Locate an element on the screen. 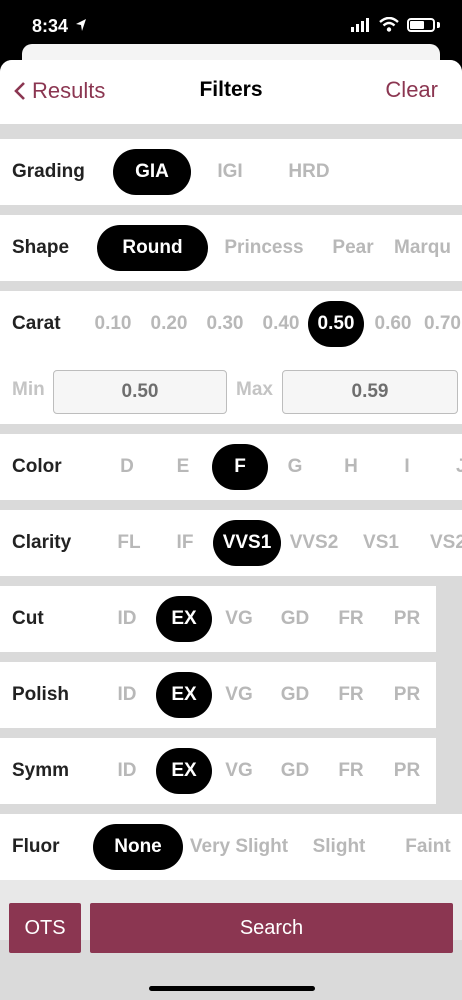 This screenshot has height=1000, width=462. filter-row-shape: Shape Round Princess Pear Marqu is located at coordinates (231, 248).